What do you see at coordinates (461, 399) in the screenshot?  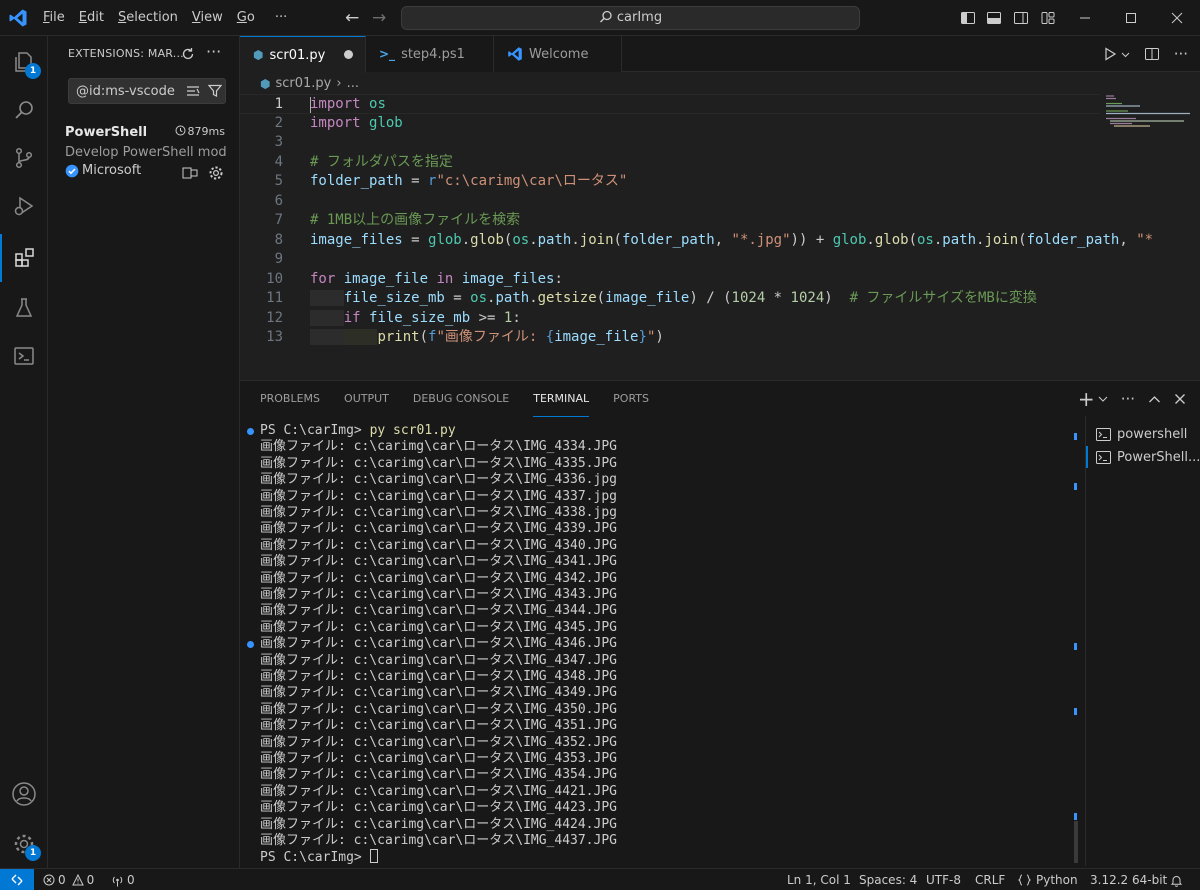 I see `tab-debug-console: DEBUG CONSOLE` at bounding box center [461, 399].